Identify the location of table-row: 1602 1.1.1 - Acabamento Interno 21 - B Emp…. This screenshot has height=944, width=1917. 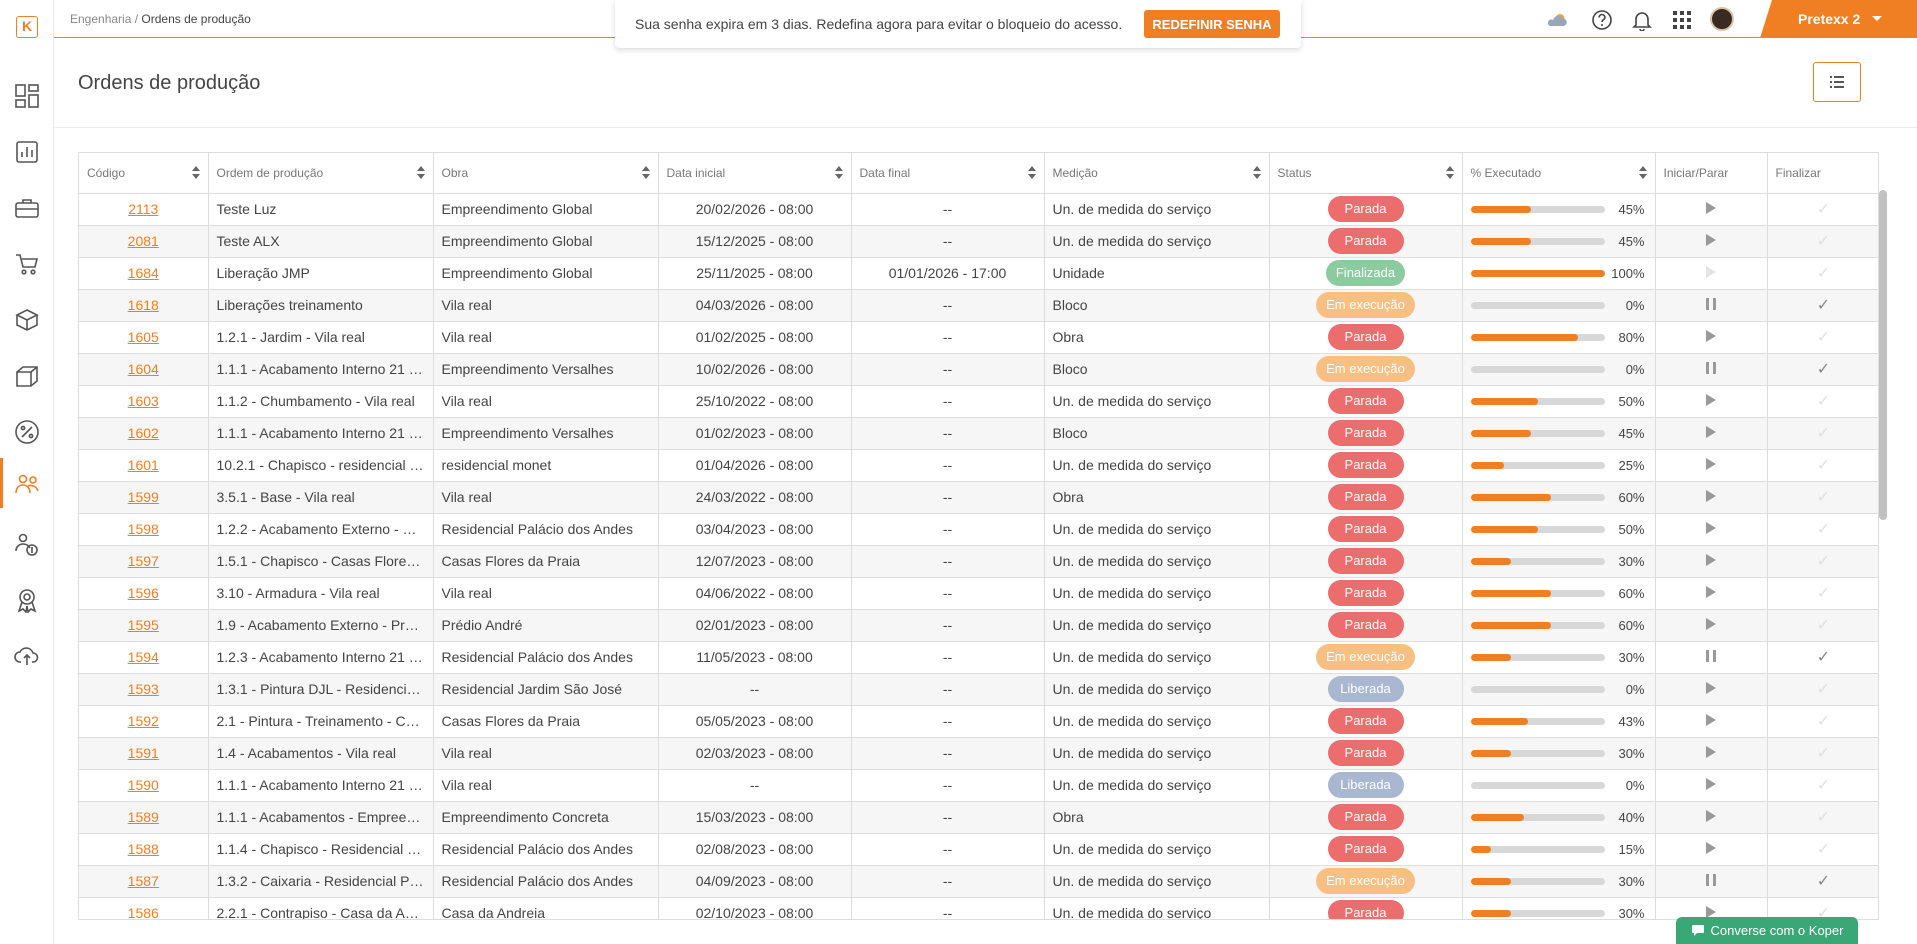
(978, 433).